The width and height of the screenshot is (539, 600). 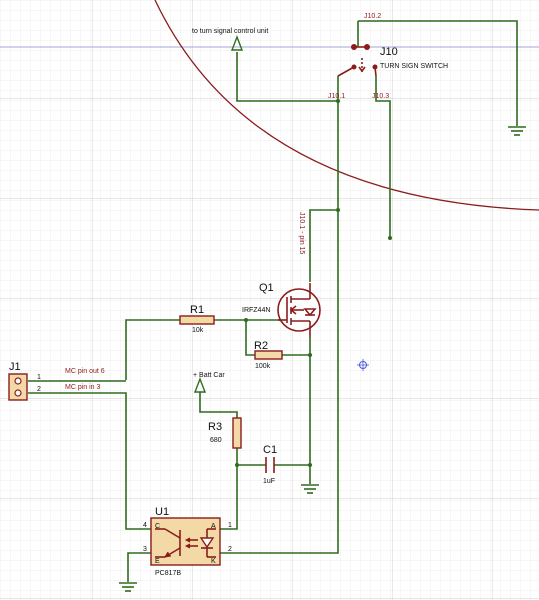 What do you see at coordinates (15, 367) in the screenshot?
I see `j1-ref: J1` at bounding box center [15, 367].